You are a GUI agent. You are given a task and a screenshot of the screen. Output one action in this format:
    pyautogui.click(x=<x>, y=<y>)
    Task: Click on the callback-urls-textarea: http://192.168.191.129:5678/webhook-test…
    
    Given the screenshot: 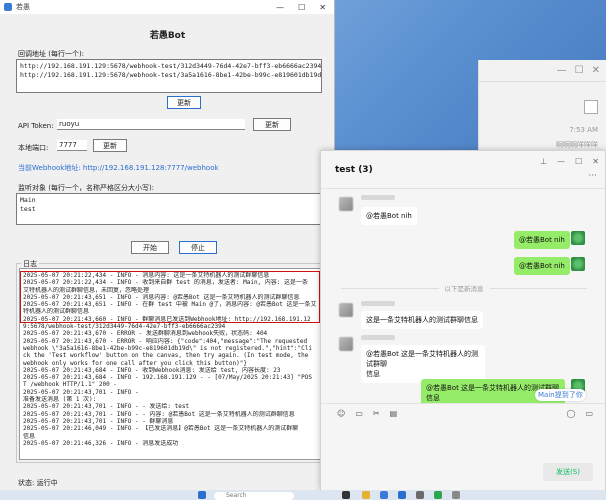 What is the action you would take?
    pyautogui.click(x=169, y=76)
    